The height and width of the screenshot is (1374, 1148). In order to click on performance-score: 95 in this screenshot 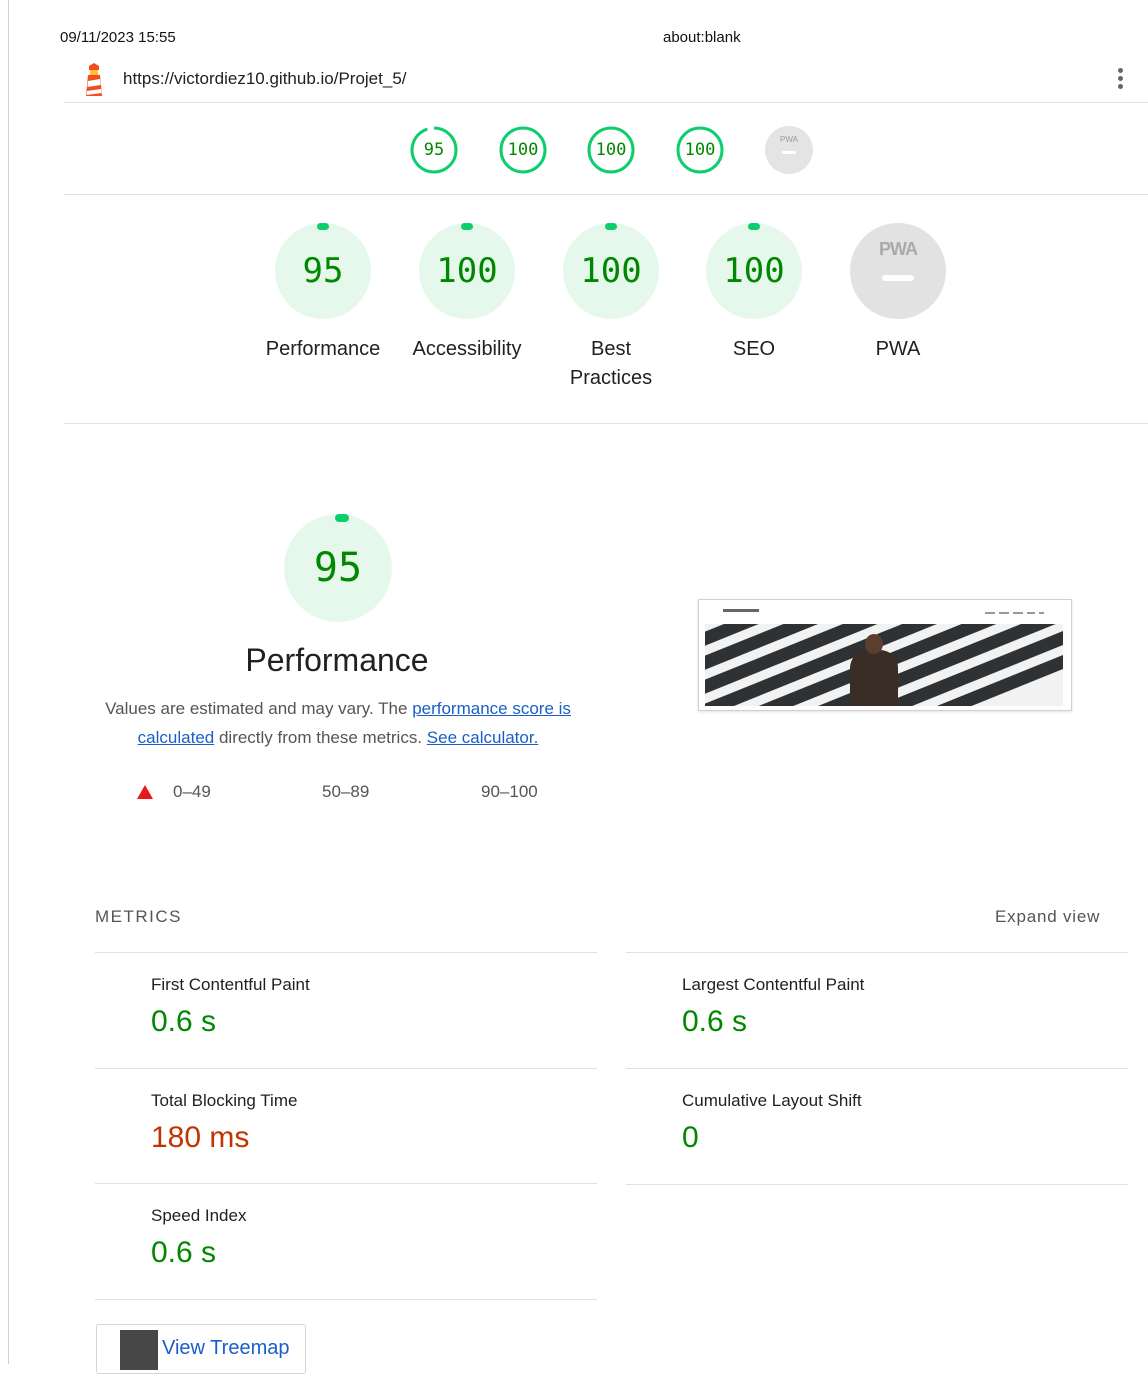, I will do `click(338, 568)`.